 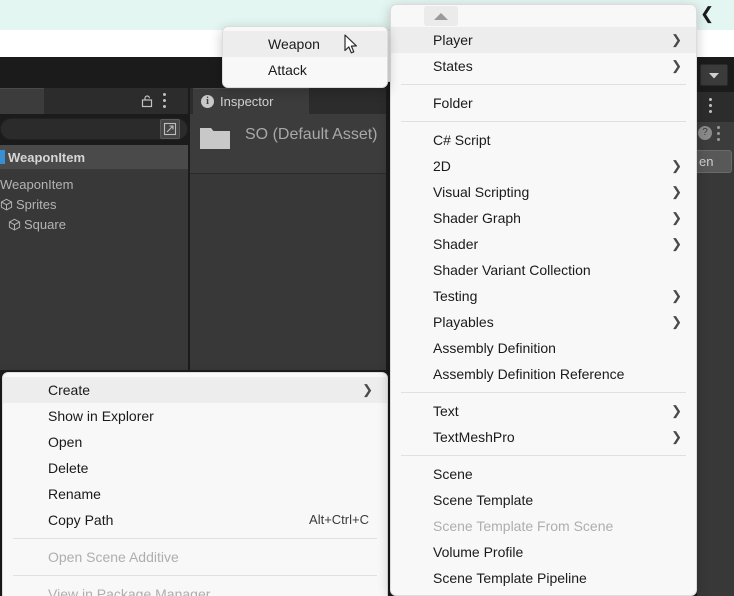 What do you see at coordinates (718, 135) in the screenshot?
I see `component-kebab-icon` at bounding box center [718, 135].